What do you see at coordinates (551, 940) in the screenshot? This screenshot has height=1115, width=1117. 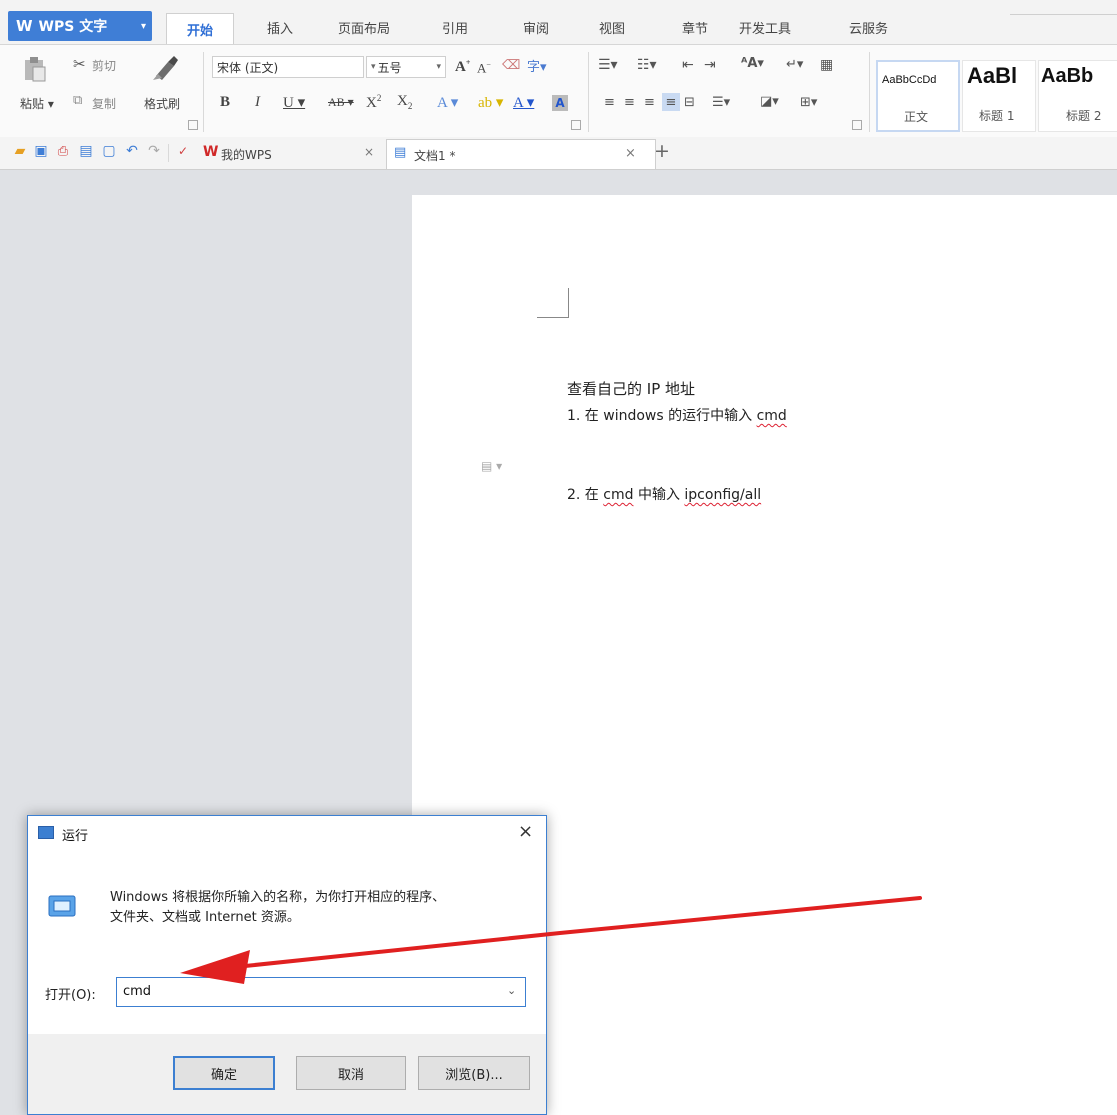 I see `annotation-arrow` at bounding box center [551, 940].